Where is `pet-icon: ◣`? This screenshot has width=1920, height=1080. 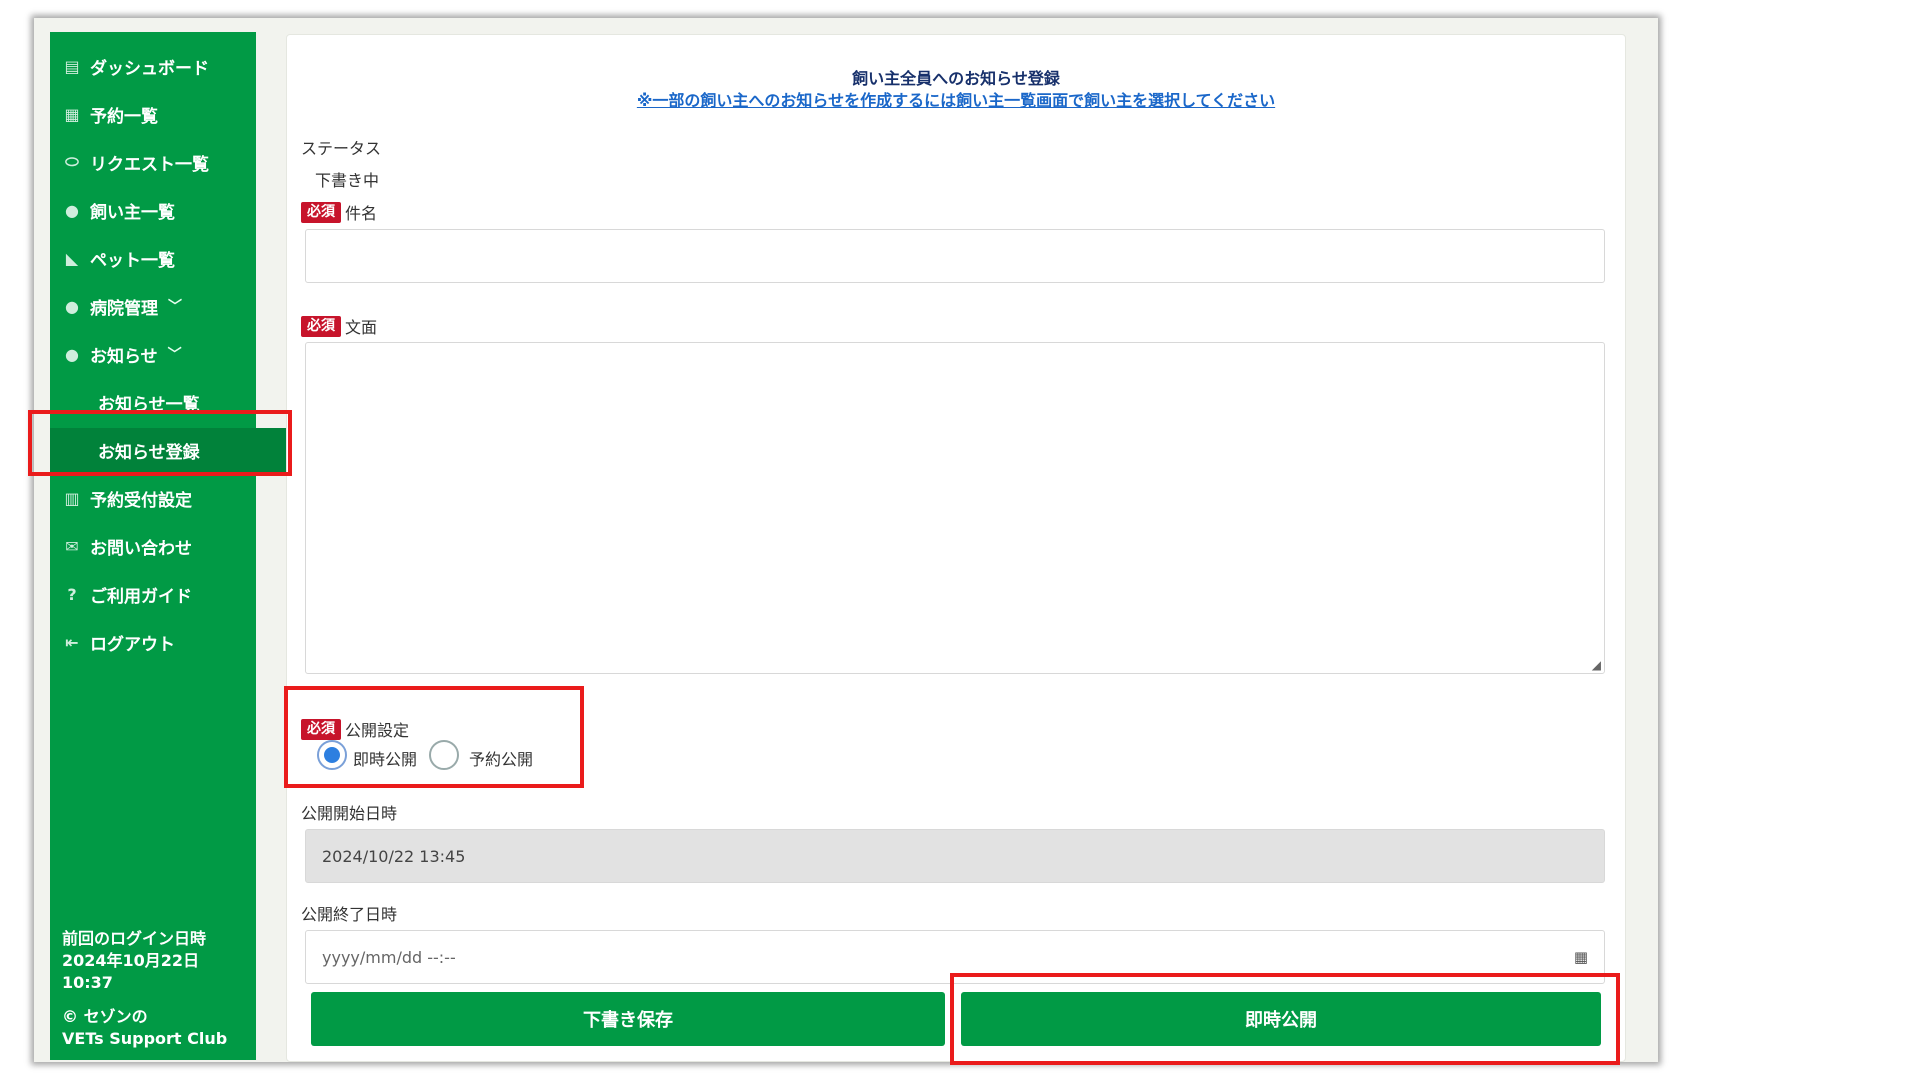
pet-icon: ◣ is located at coordinates (72, 258).